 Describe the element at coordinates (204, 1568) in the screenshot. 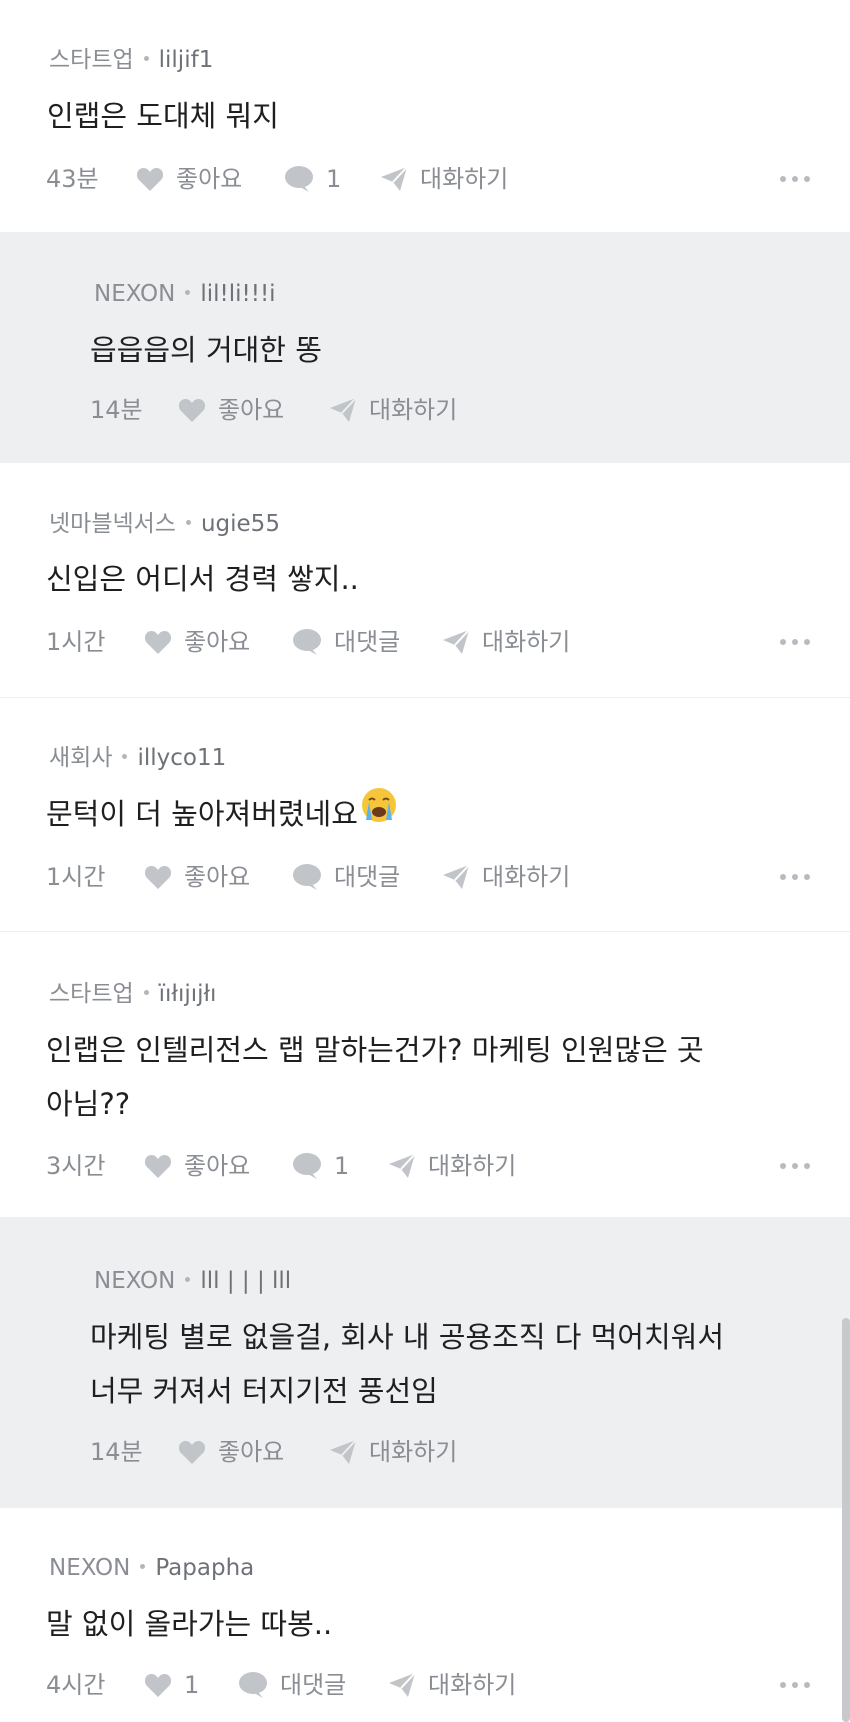

I see `username: Papapha` at that location.